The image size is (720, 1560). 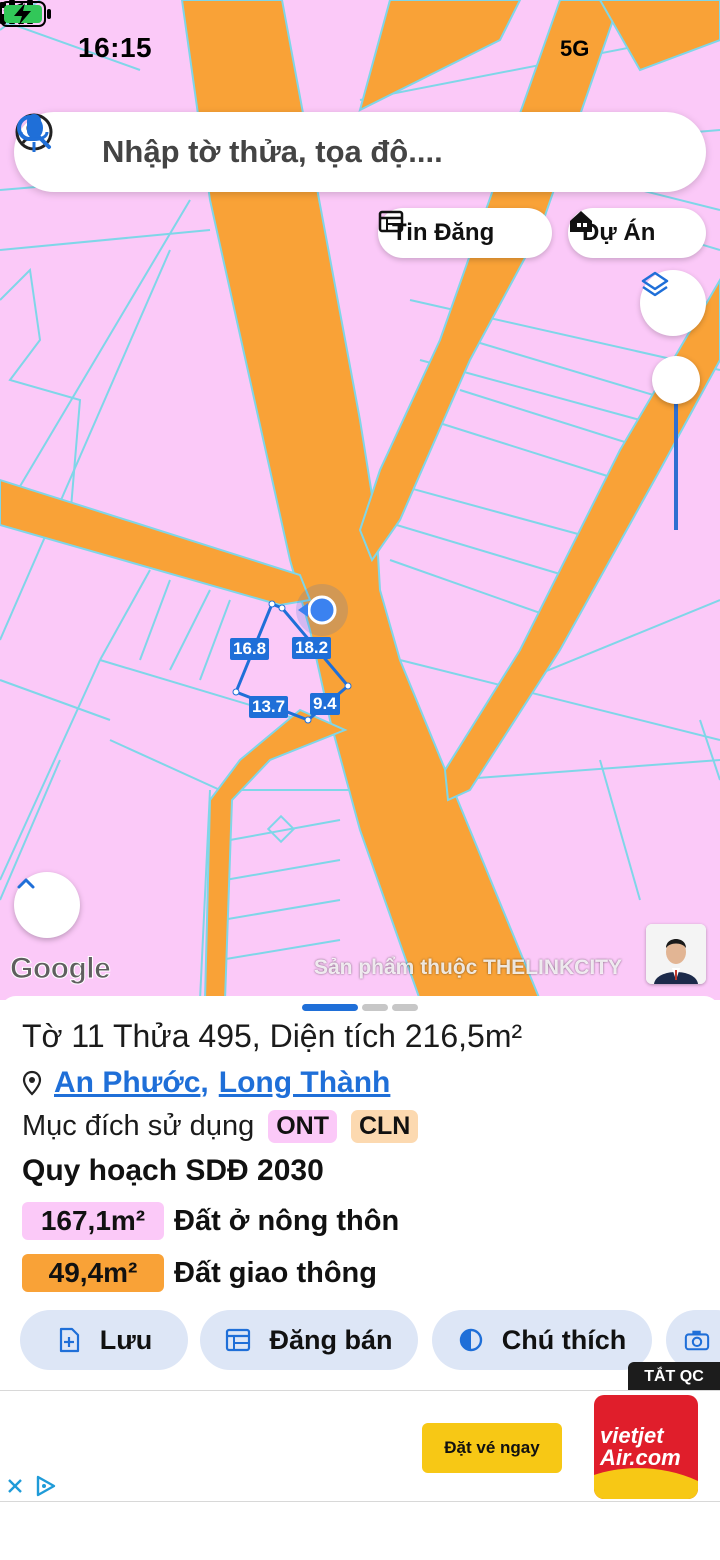 I want to click on project-chip: Dự Án, so click(x=637, y=233).